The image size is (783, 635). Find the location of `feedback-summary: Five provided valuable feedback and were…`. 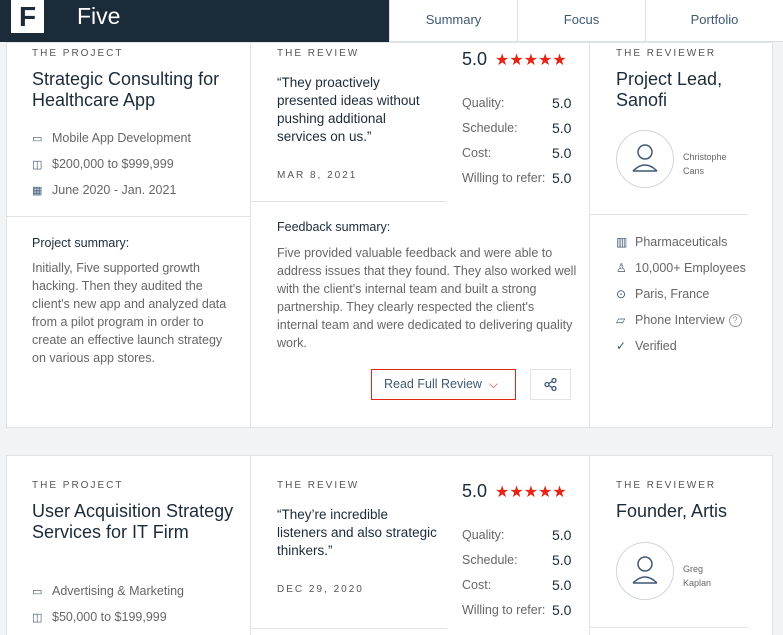

feedback-summary: Five provided valuable feedback and were… is located at coordinates (427, 298).